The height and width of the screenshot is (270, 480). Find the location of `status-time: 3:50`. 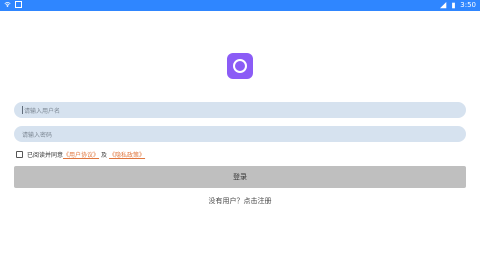

status-time: 3:50 is located at coordinates (468, 5).